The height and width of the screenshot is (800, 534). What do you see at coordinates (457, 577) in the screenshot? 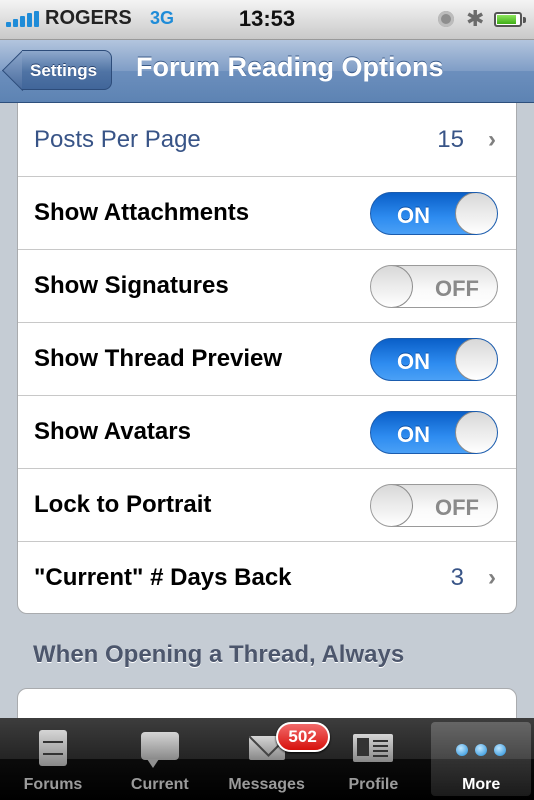
I see `settings-row-value: 3` at bounding box center [457, 577].